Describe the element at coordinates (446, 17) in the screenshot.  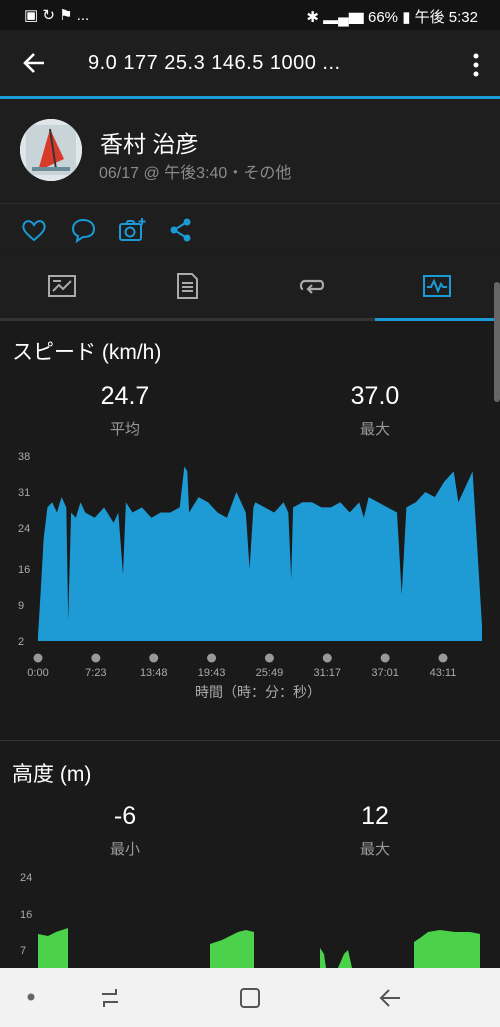
I see `clock: 午後 5:32` at that location.